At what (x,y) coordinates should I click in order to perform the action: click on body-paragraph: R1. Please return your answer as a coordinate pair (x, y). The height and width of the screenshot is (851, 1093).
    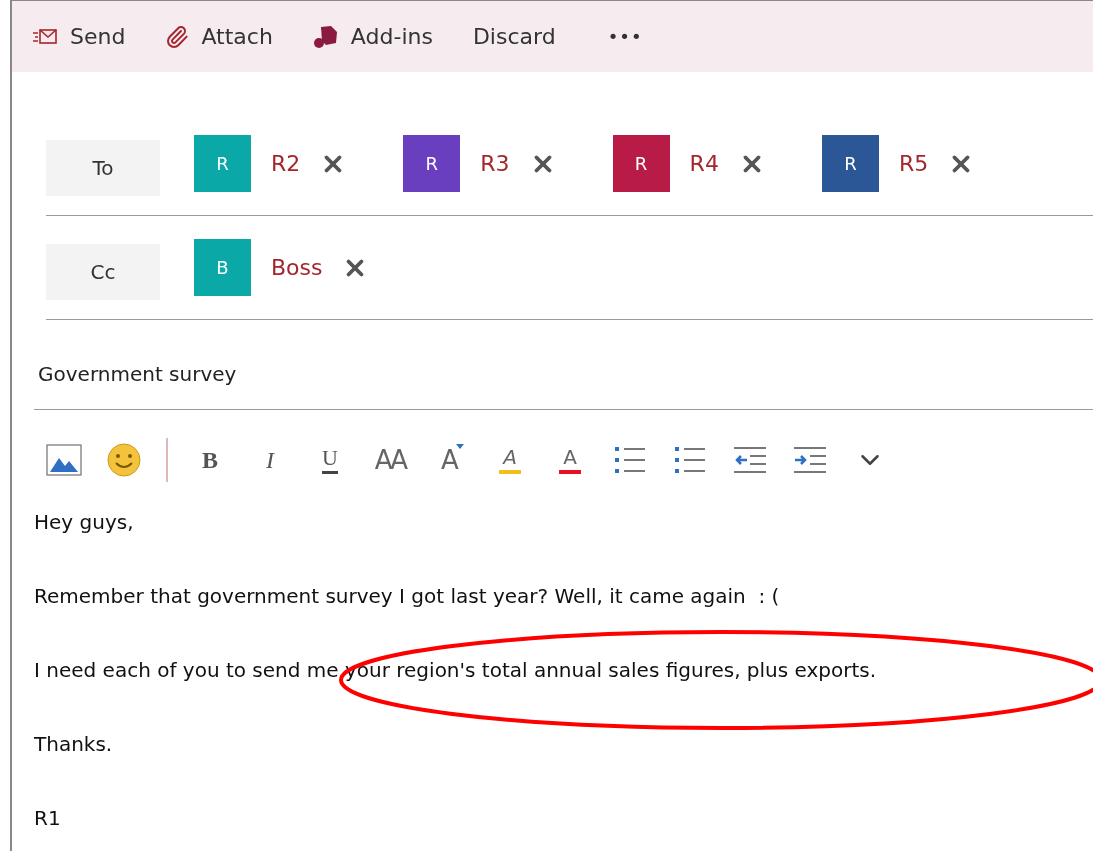
    Looking at the image, I should click on (47, 818).